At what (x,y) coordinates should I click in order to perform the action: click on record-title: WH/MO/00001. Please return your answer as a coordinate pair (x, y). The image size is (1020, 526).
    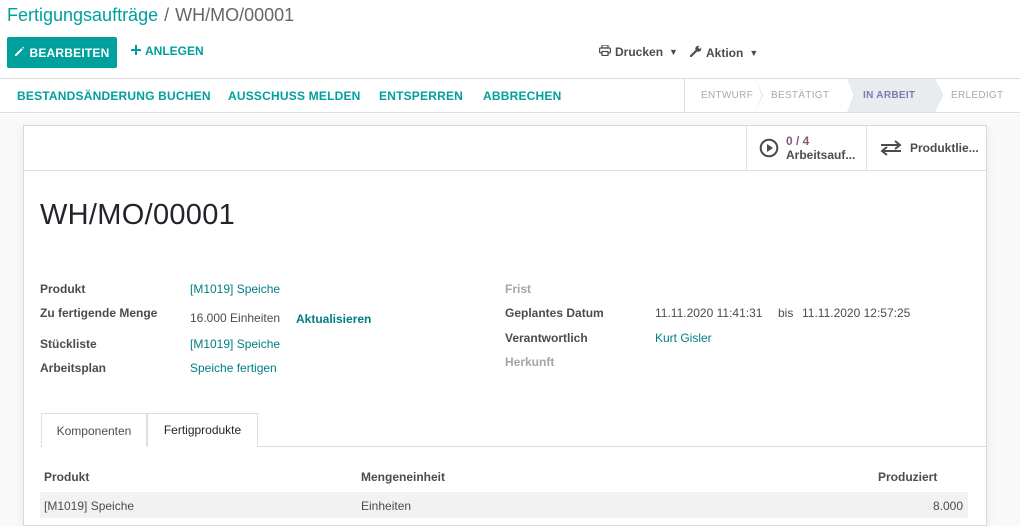
    Looking at the image, I should click on (138, 215).